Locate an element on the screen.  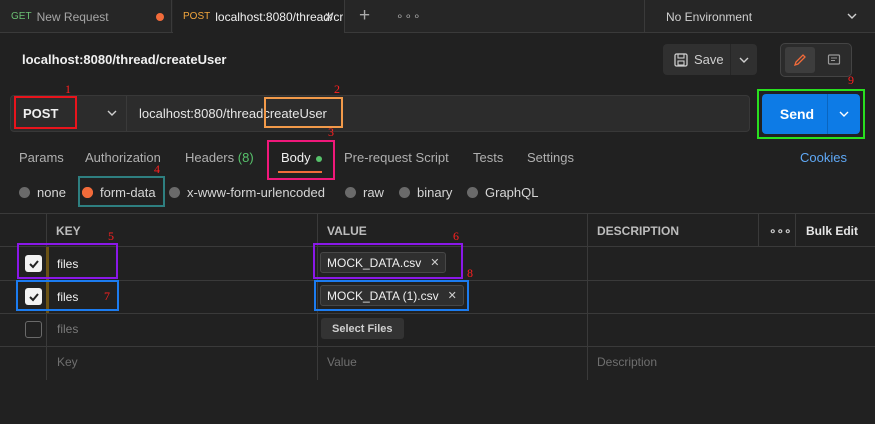
annotation-number-6: 6 is located at coordinates (456, 236).